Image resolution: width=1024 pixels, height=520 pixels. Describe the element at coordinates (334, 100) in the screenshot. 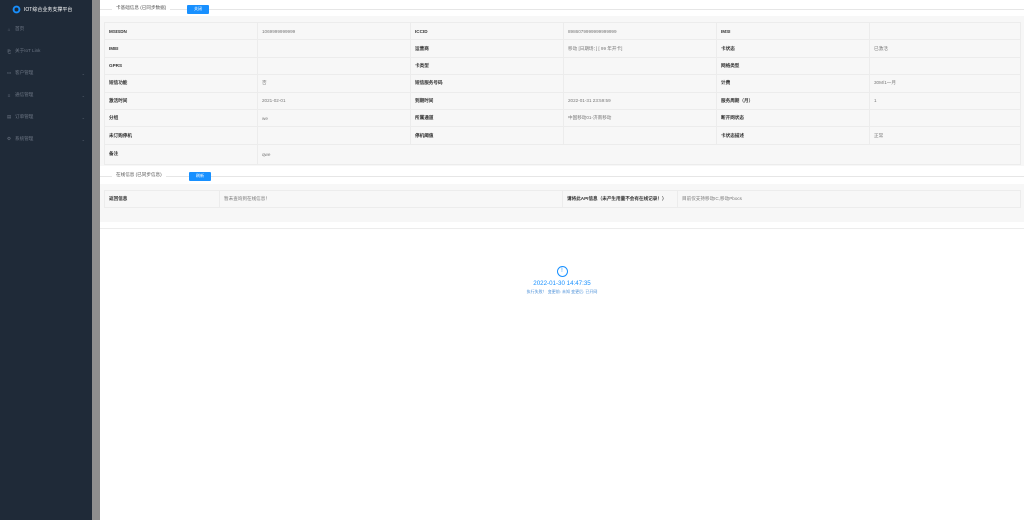

I see `field-value: 2021-02-01` at that location.